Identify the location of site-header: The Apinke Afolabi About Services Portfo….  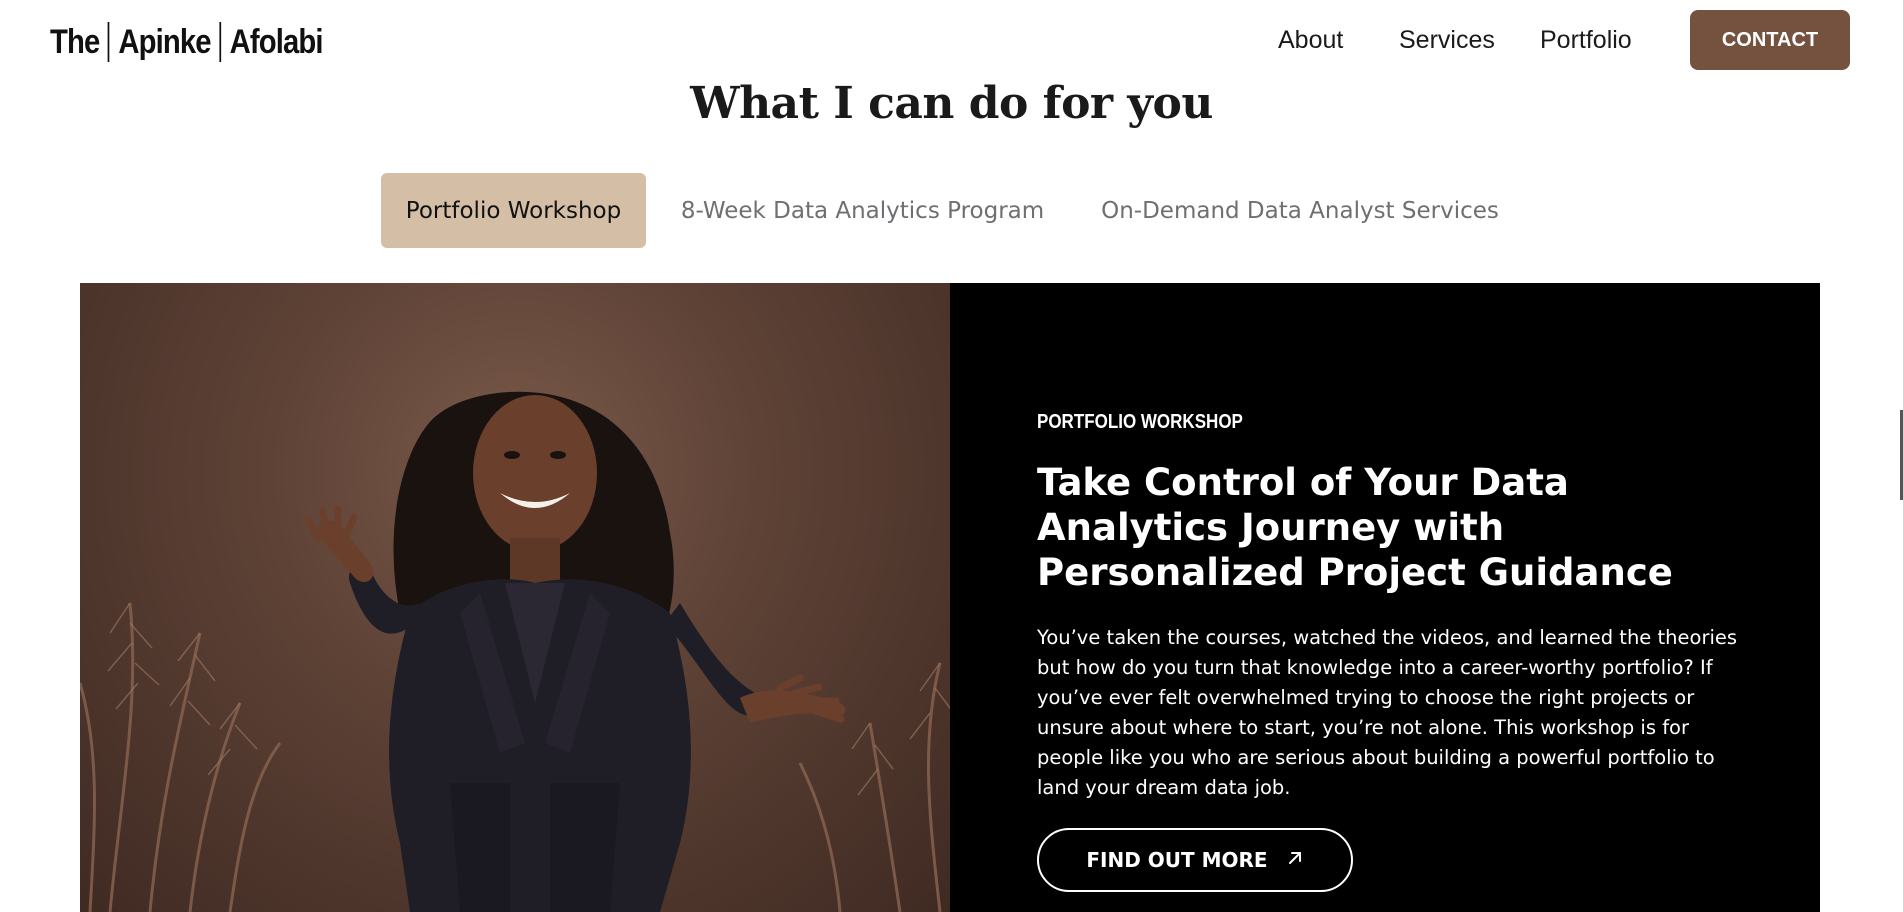
(951, 42).